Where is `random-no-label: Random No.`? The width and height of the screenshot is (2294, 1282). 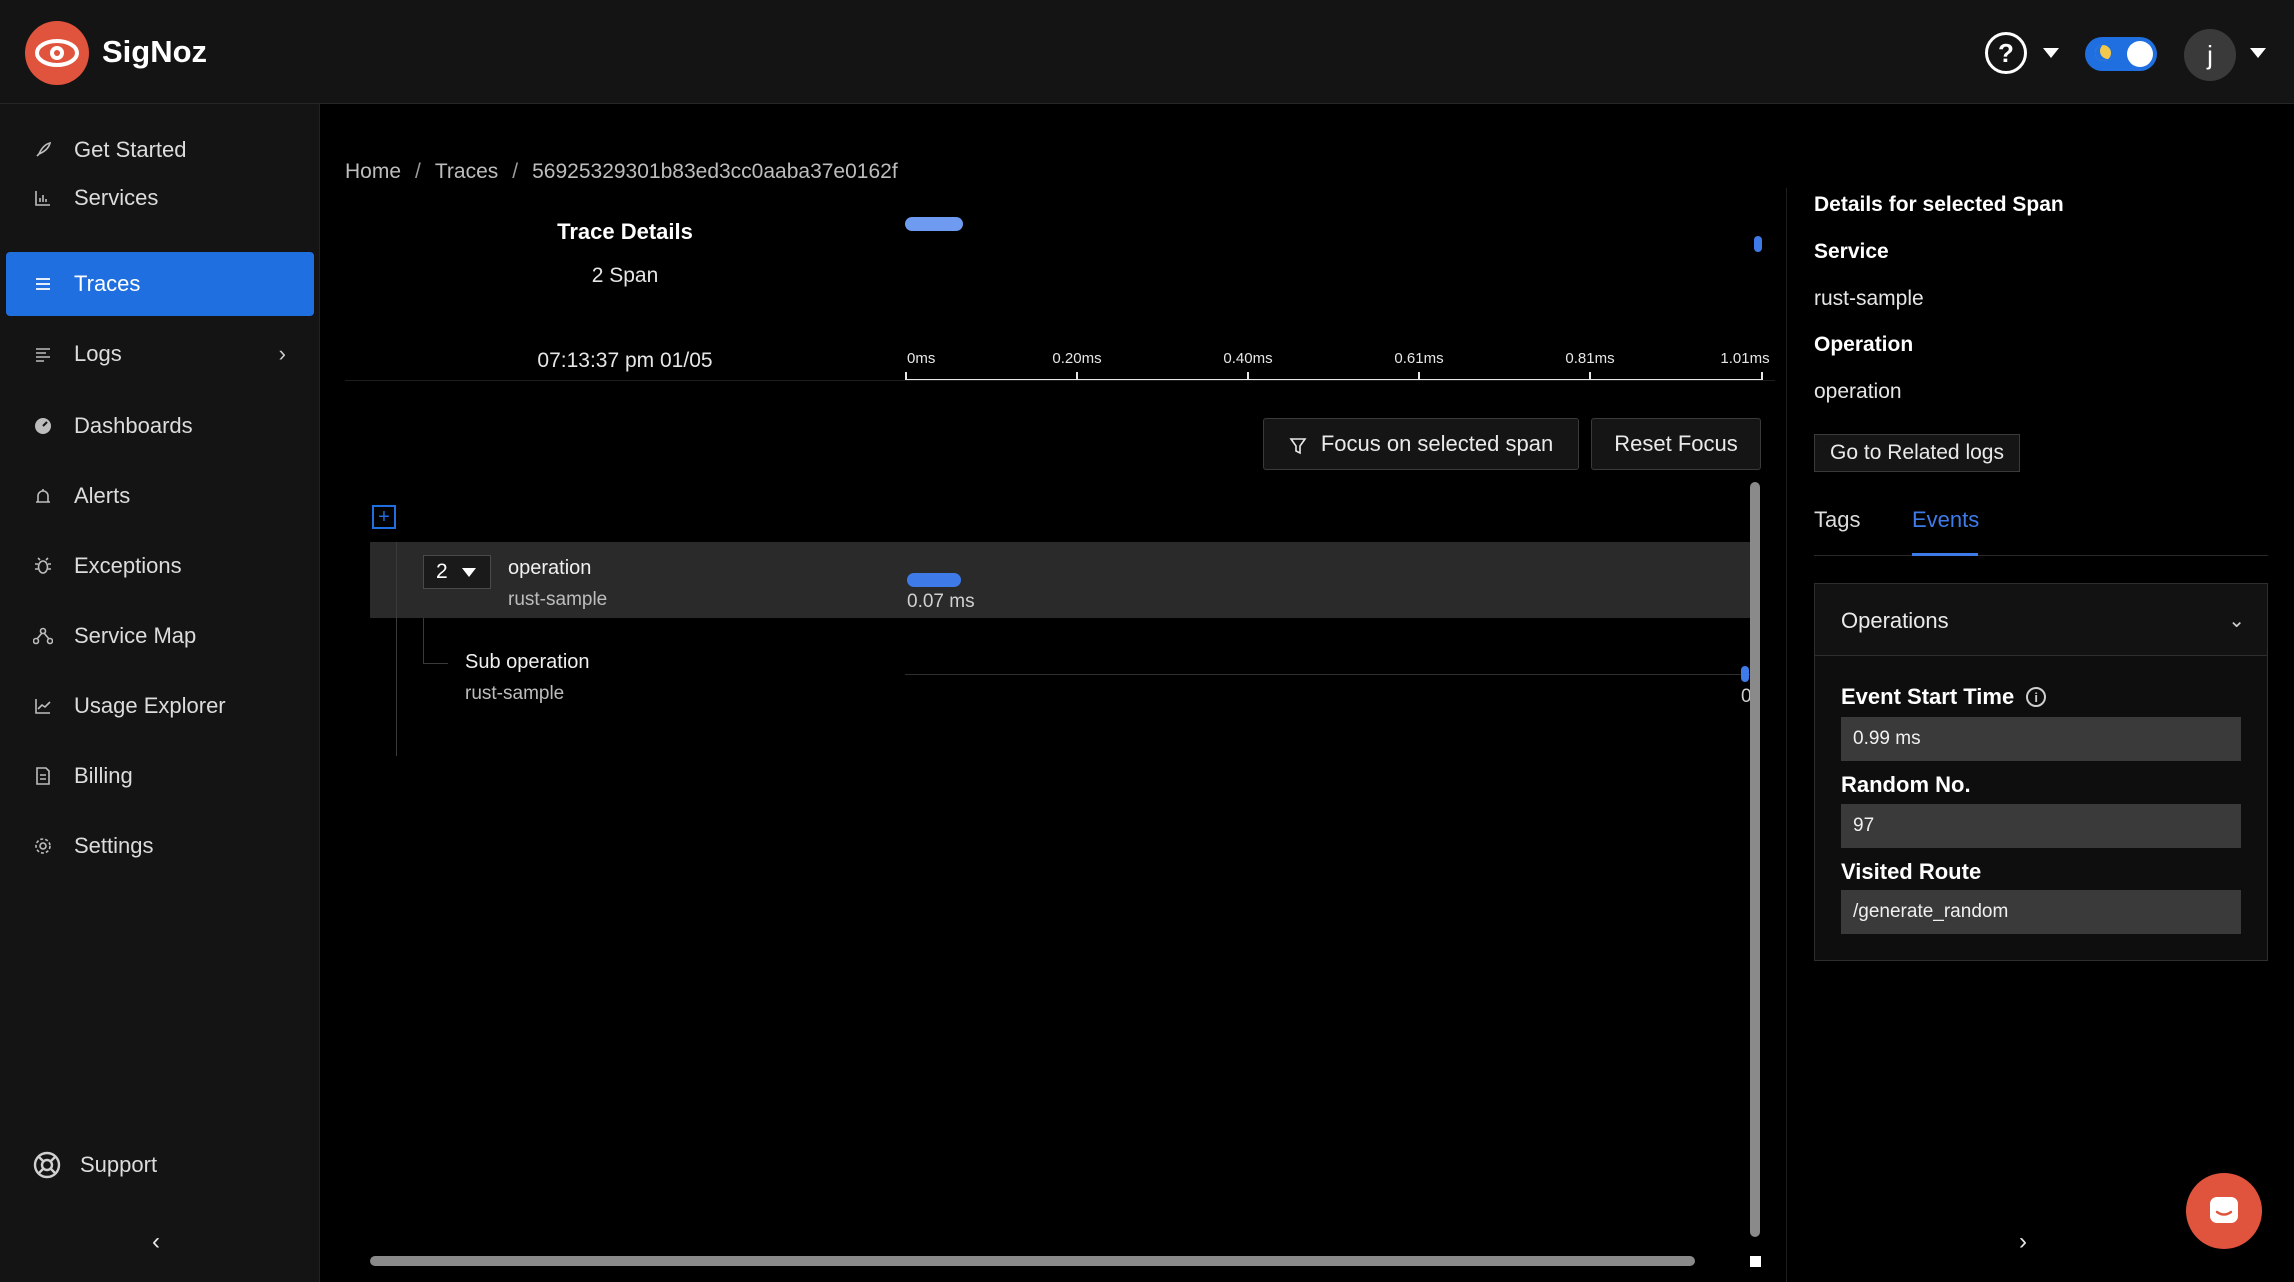 random-no-label: Random No. is located at coordinates (1906, 784).